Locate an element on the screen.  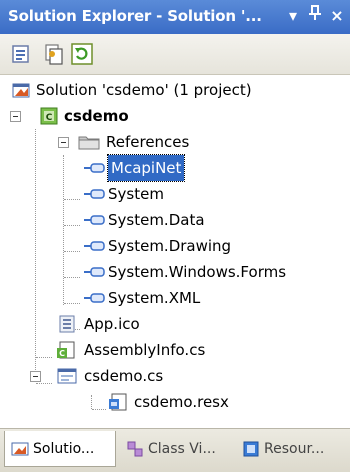
reference-item: System.XML is located at coordinates (175, 298).